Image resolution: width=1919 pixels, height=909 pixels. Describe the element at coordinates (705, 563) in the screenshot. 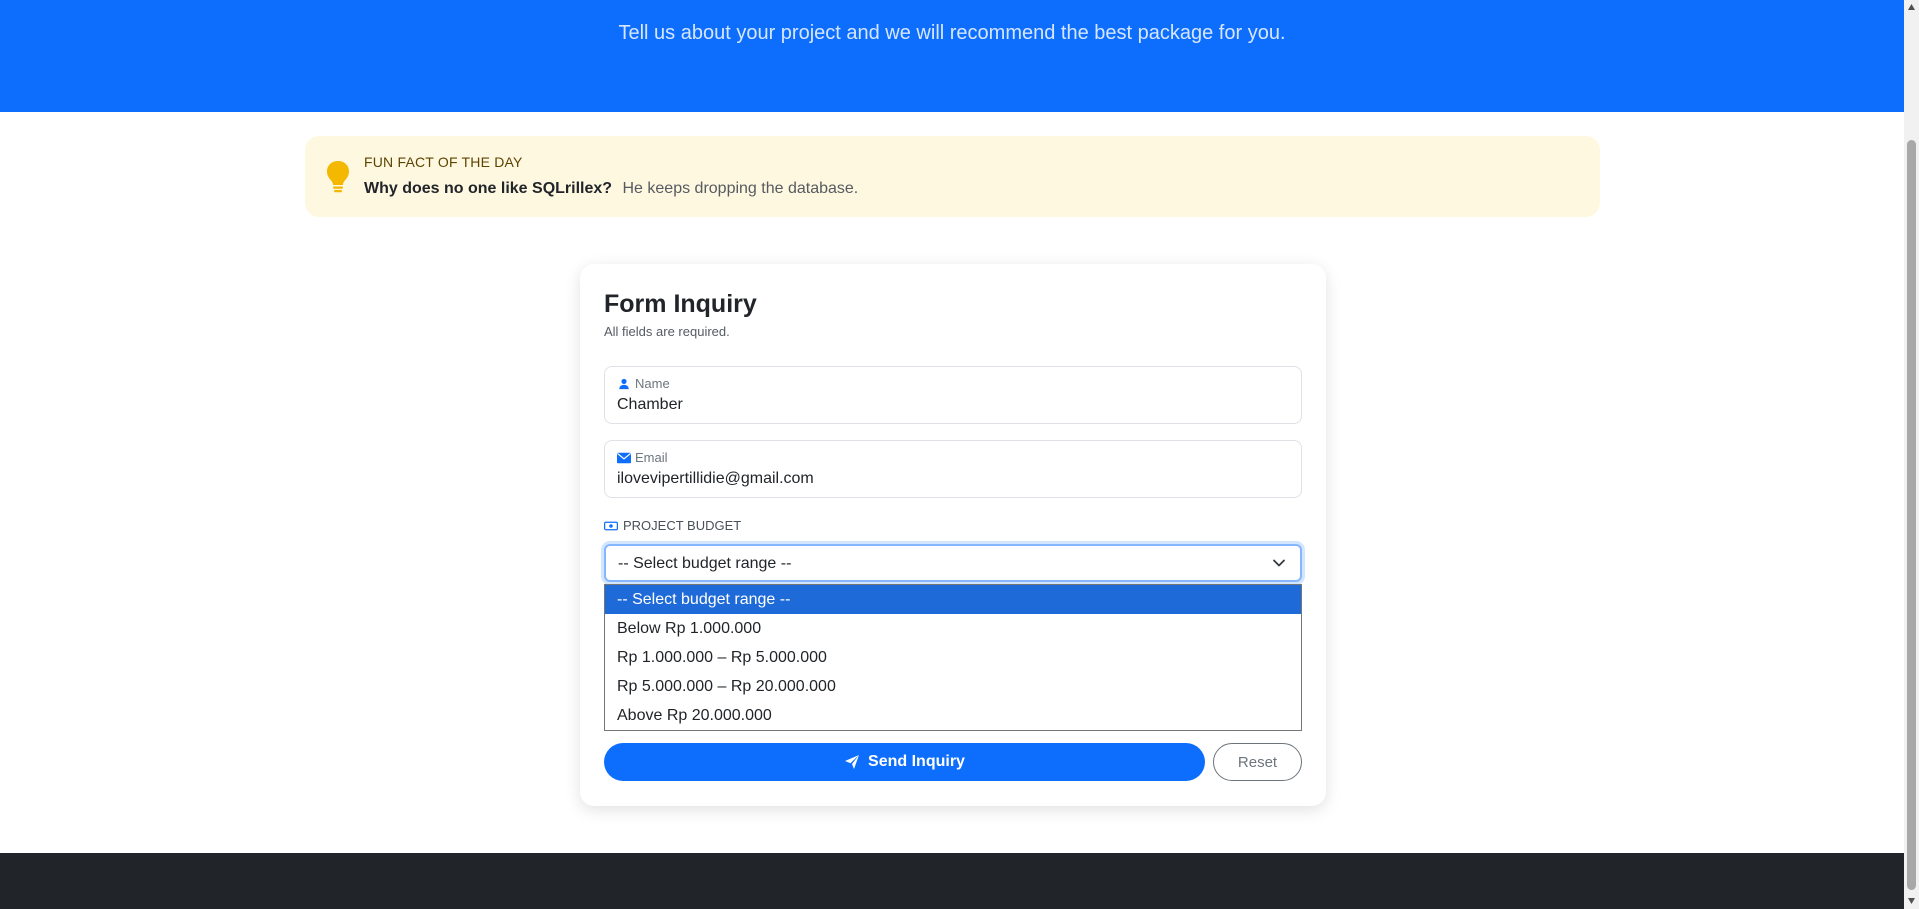

I see `budget-selected-value: -- Select budget range --` at that location.